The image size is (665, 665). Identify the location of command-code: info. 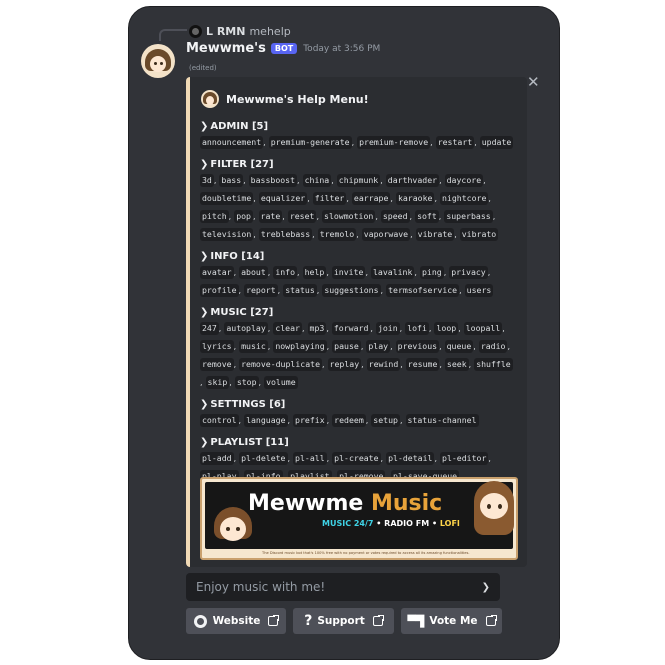
(285, 272).